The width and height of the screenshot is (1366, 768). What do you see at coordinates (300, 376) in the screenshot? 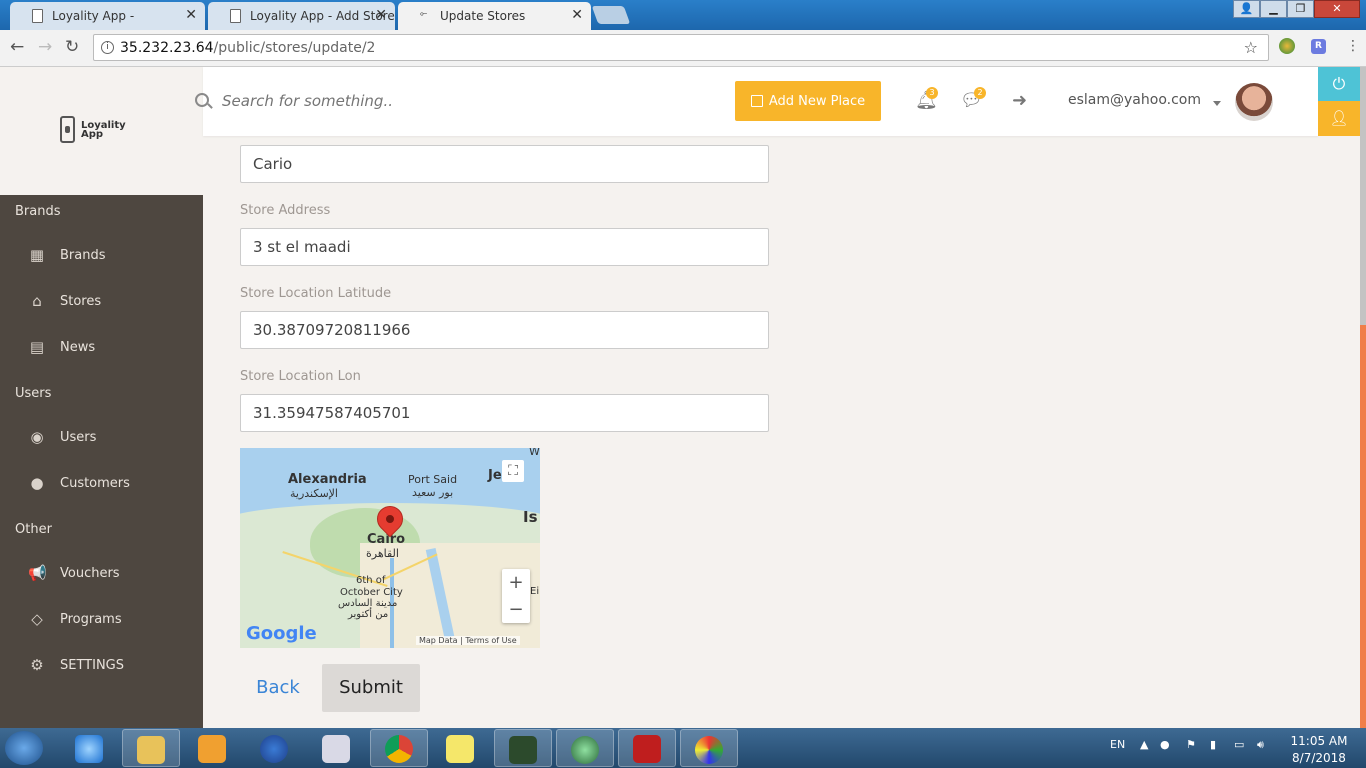
I see `longitude-label: Store Location Lon` at bounding box center [300, 376].